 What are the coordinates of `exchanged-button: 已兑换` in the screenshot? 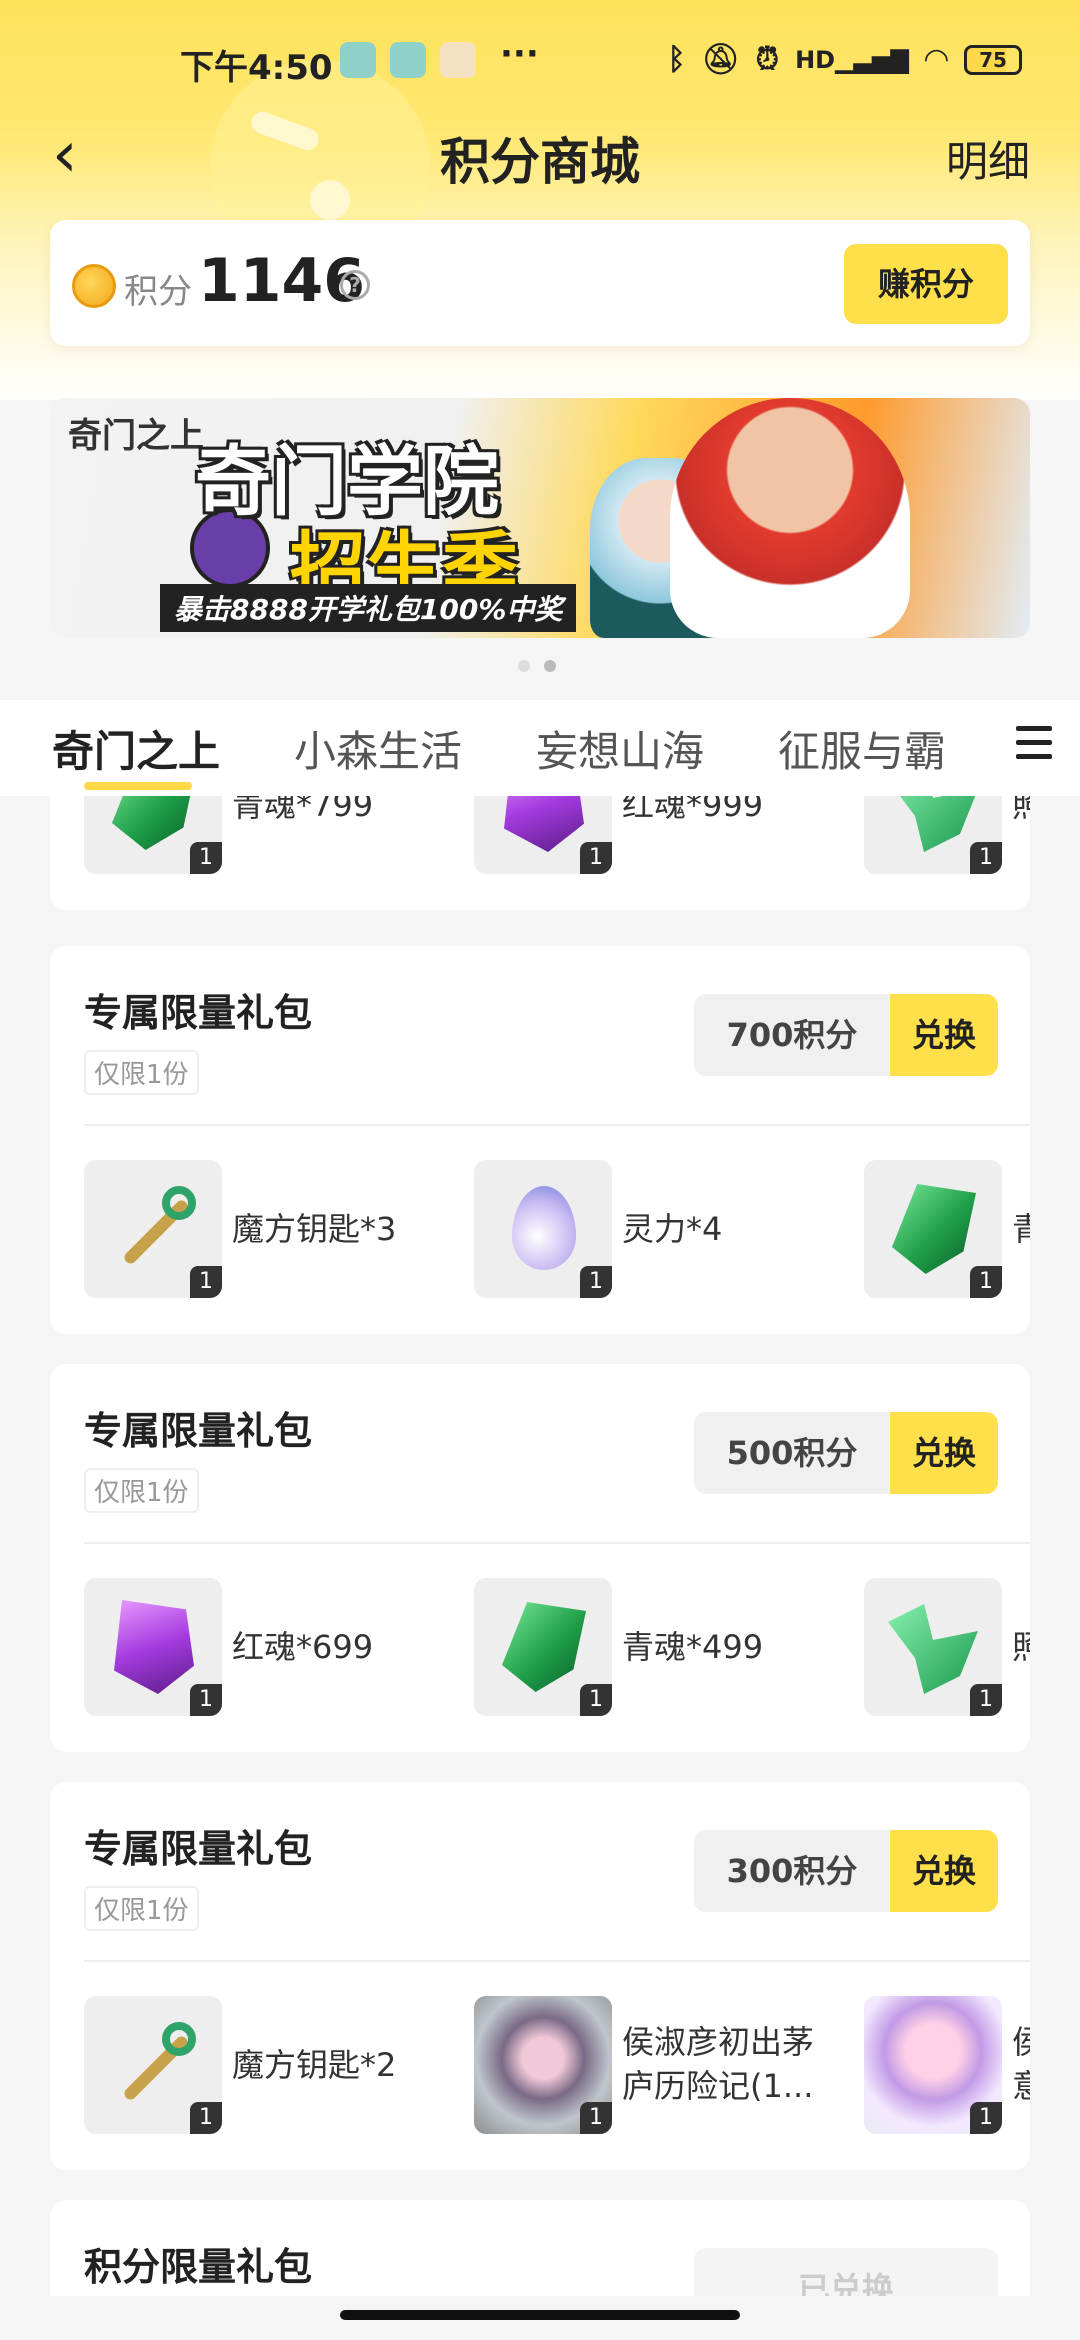 It's located at (846, 2272).